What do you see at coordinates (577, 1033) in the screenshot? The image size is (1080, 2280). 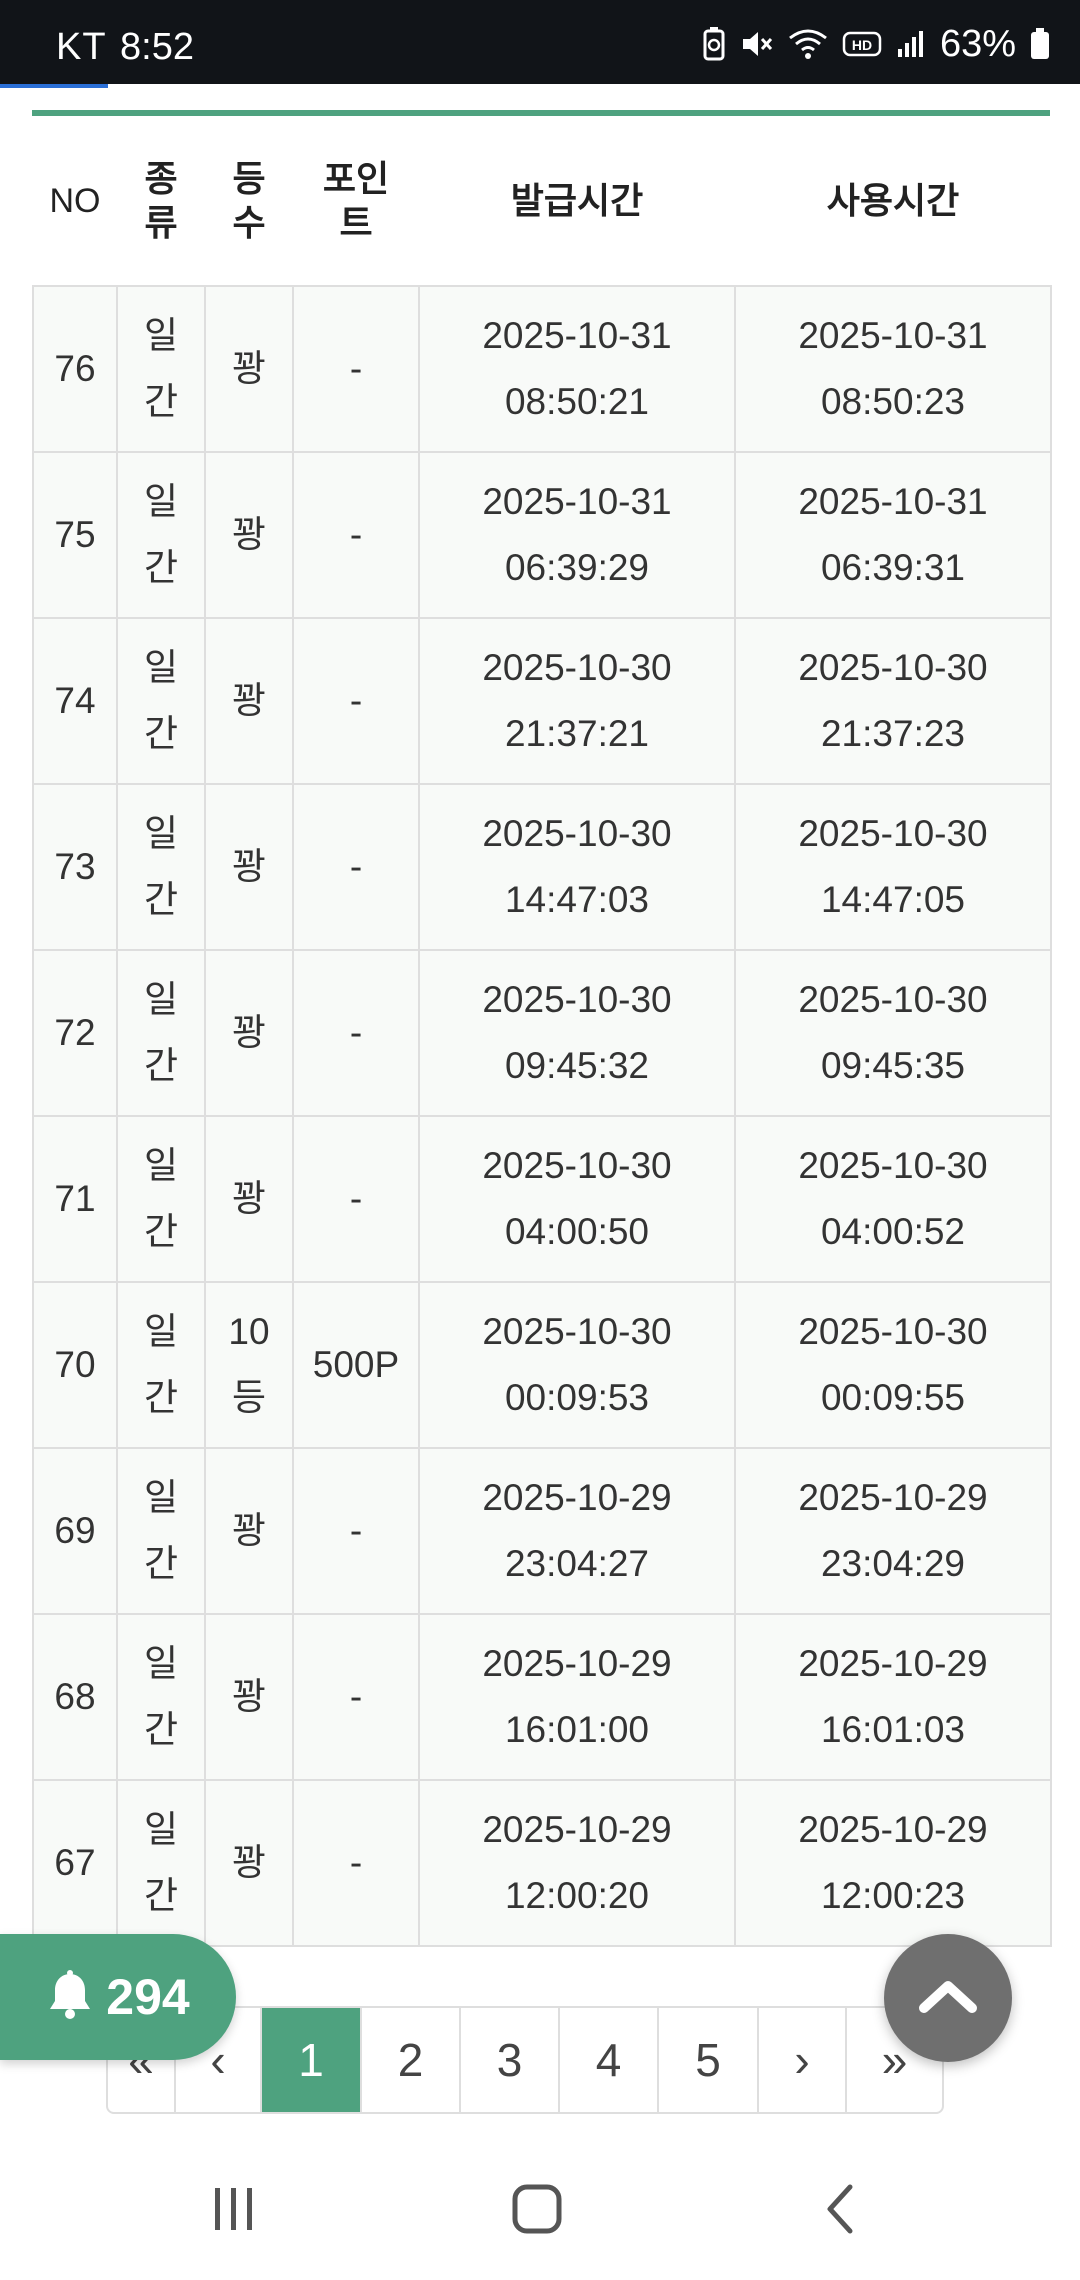 I see `cell-issued-time: 2025-10-30 09:45:32` at bounding box center [577, 1033].